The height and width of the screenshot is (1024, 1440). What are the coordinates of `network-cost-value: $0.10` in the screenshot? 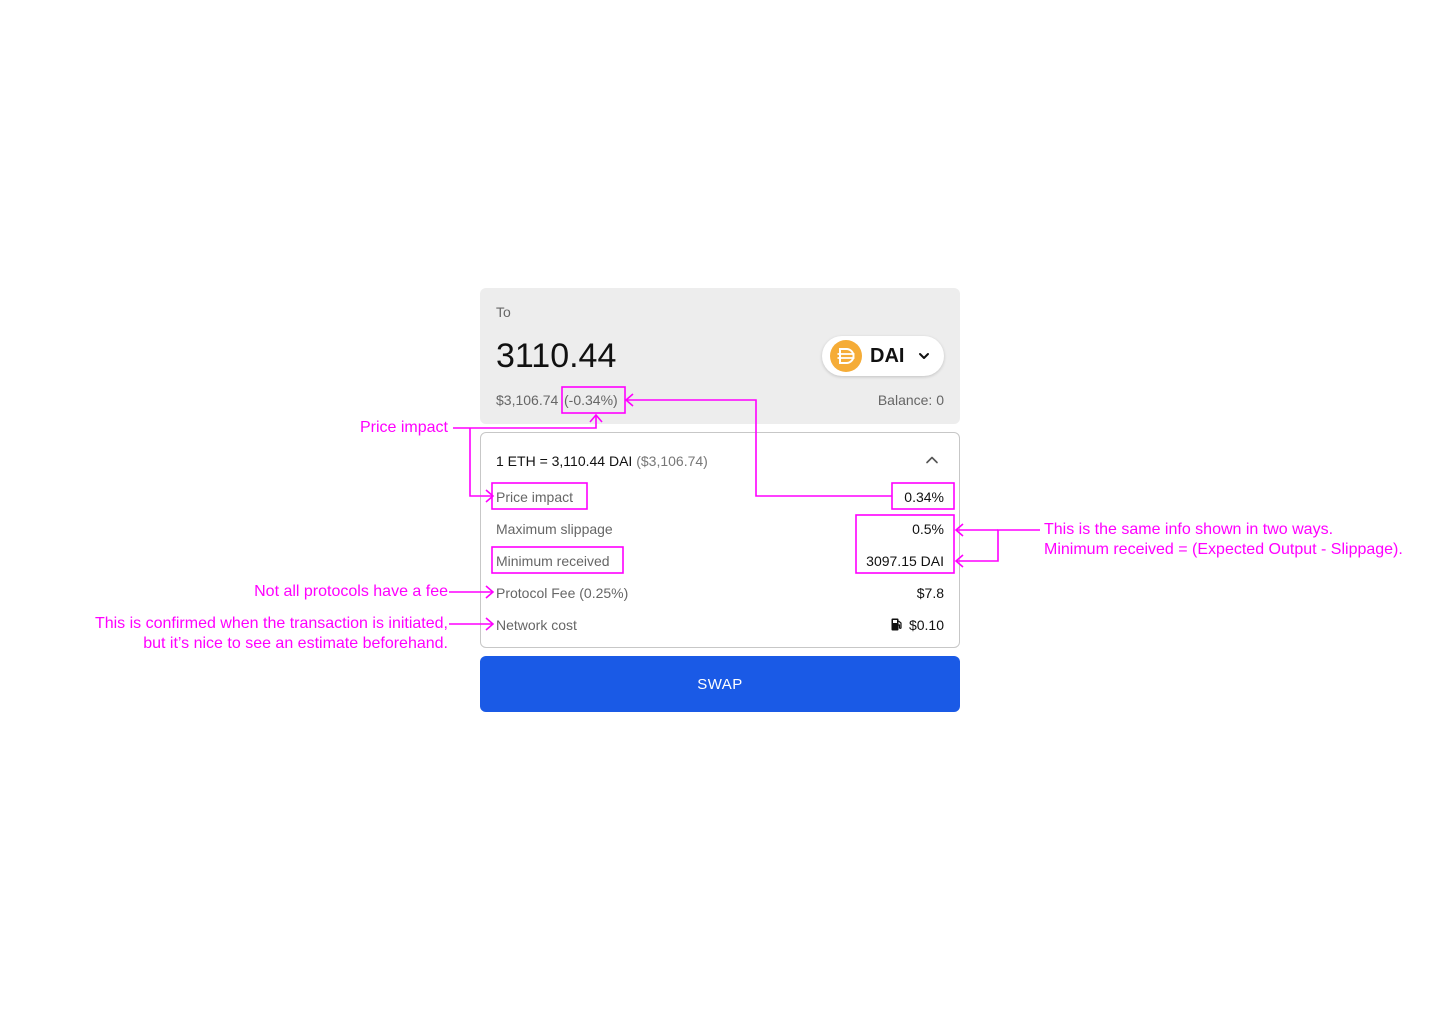 It's located at (917, 625).